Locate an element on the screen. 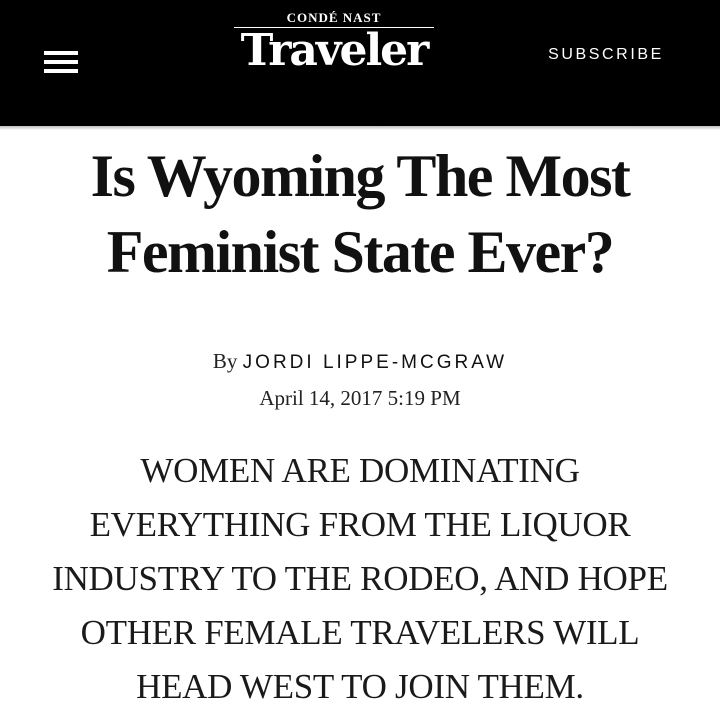 Image resolution: width=720 pixels, height=720 pixels. header-shadow is located at coordinates (360, 128).